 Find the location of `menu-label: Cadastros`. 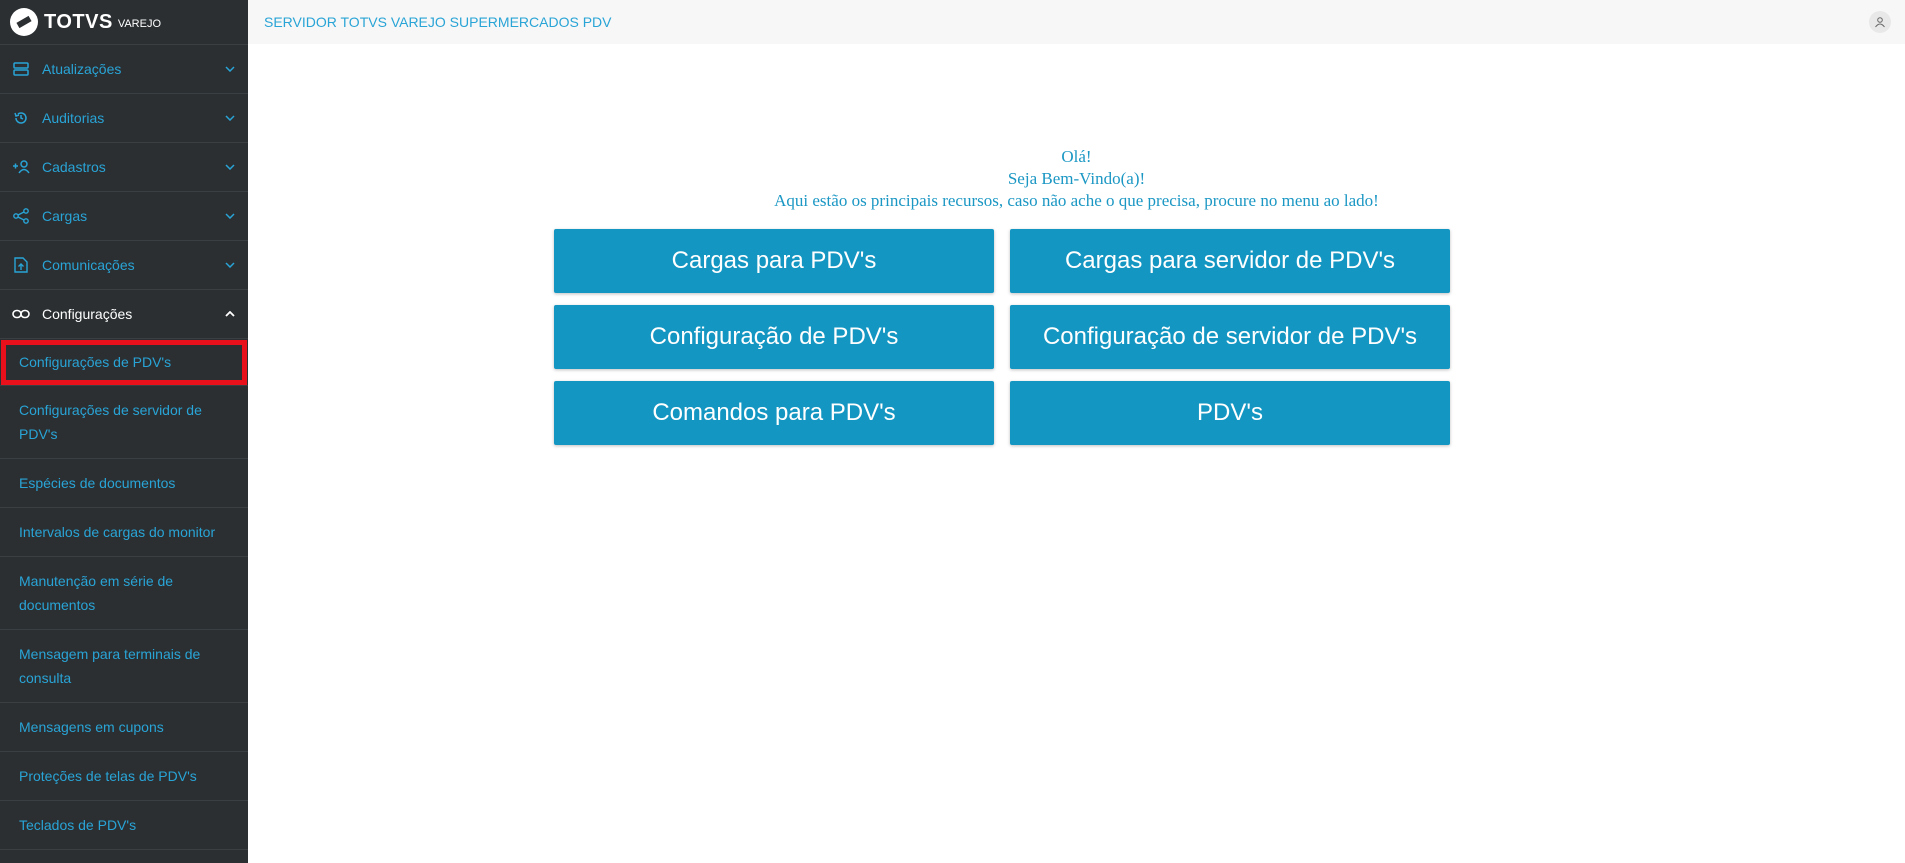

menu-label: Cadastros is located at coordinates (74, 167).